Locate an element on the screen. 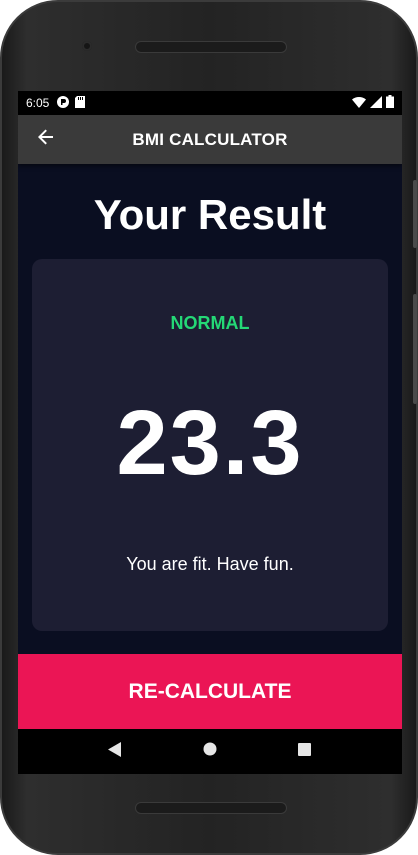  bmi-advice: You are fit. Have fun. is located at coordinates (210, 564).